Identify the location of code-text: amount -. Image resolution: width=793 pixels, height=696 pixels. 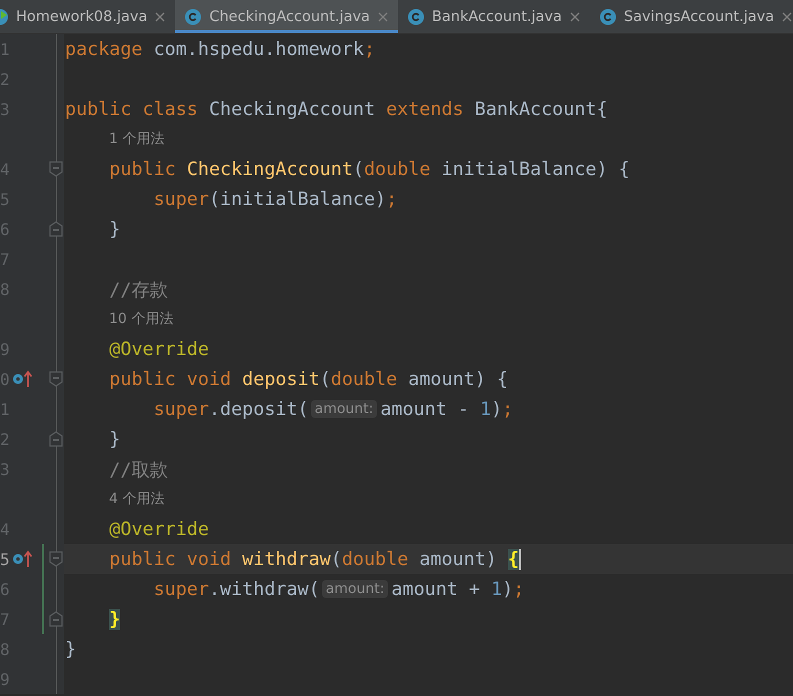
(425, 409).